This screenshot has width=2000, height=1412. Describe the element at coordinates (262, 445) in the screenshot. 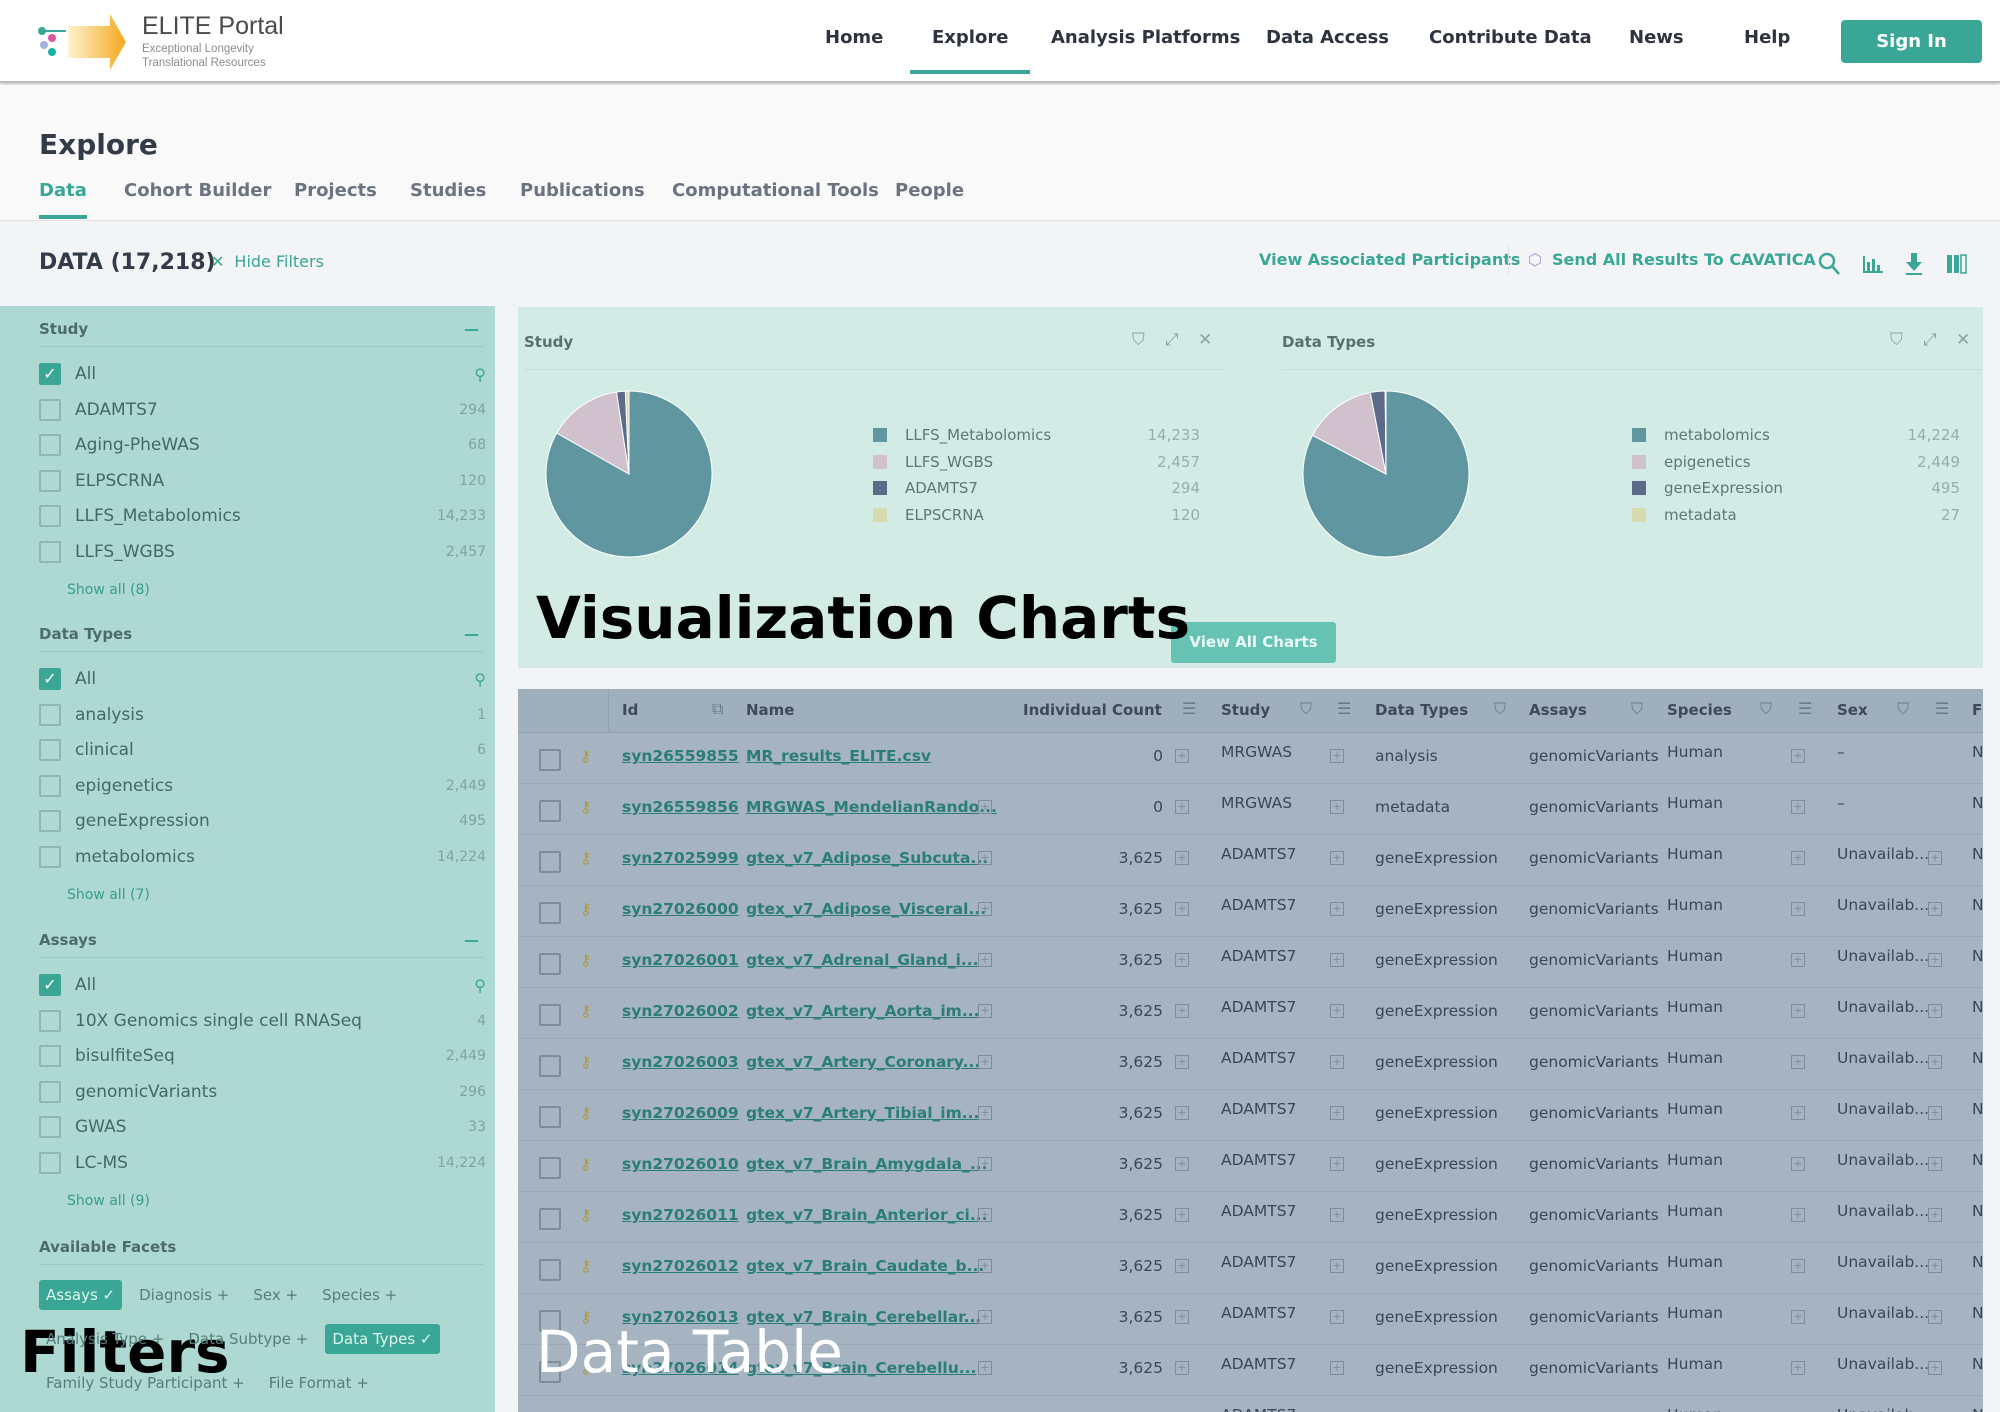

I see `filter-option: Aging-PheWAS 68` at that location.